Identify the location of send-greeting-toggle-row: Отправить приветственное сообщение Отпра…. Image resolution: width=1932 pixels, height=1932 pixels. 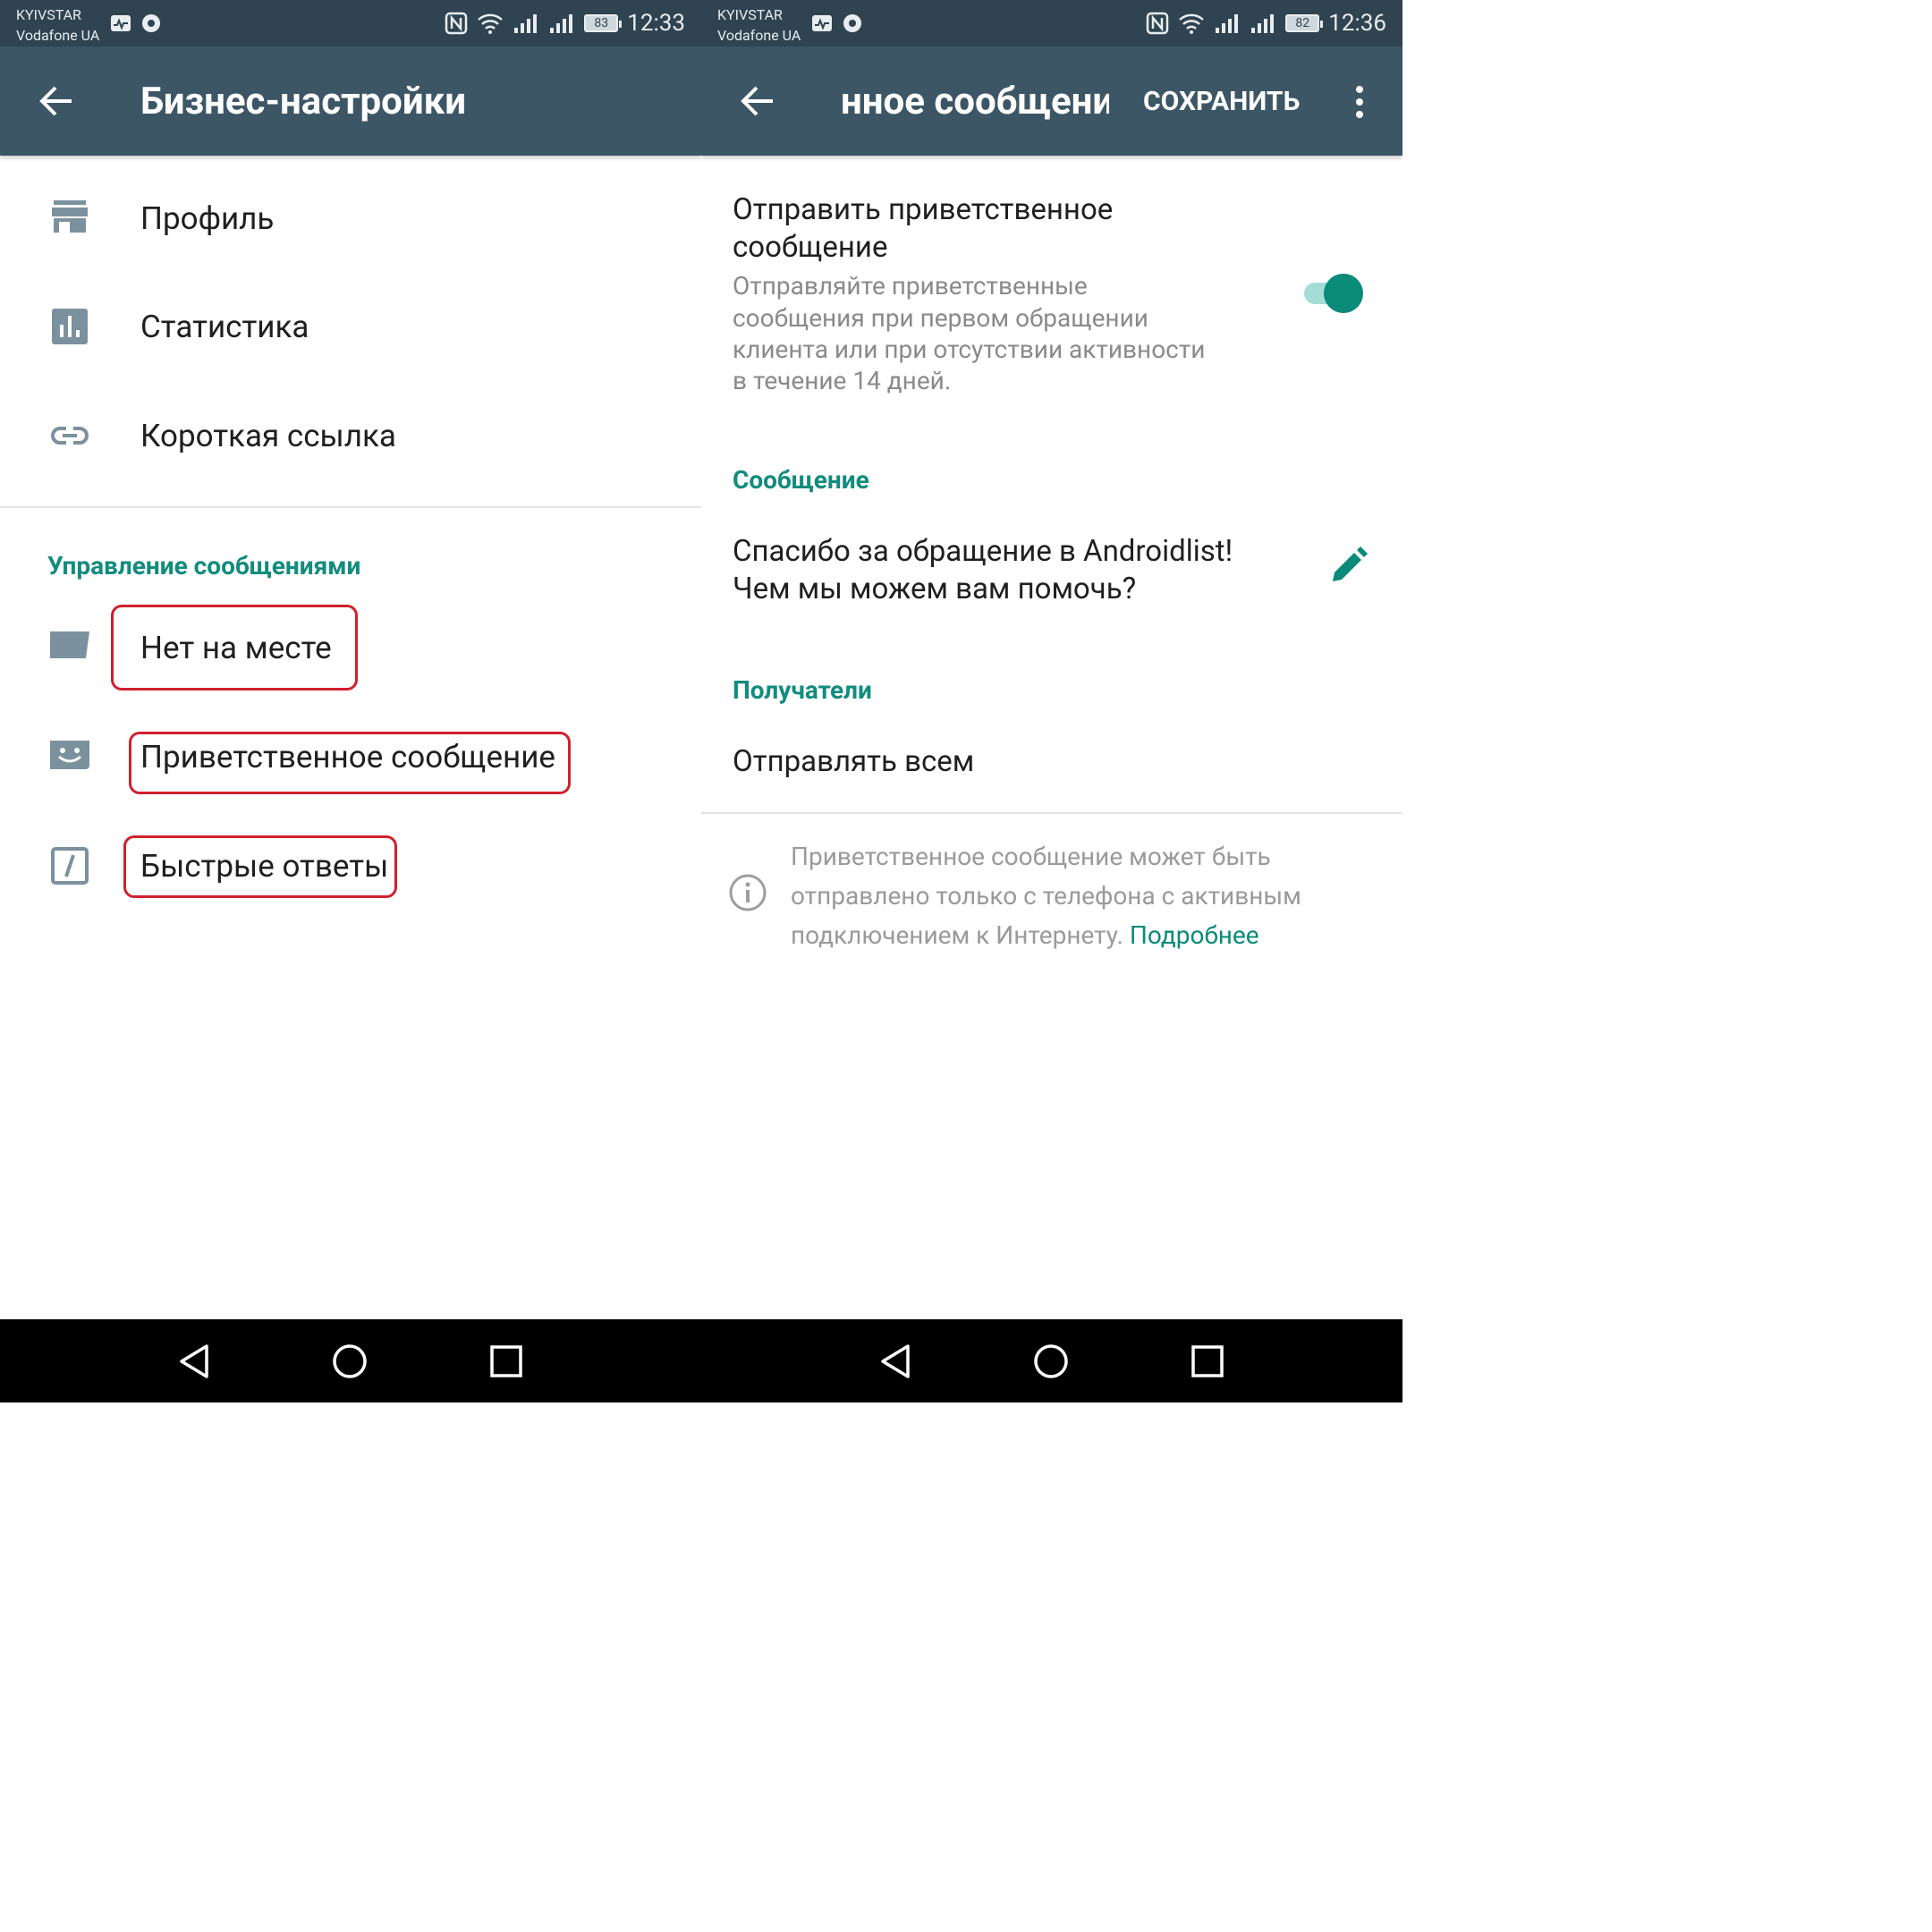
(1051, 295).